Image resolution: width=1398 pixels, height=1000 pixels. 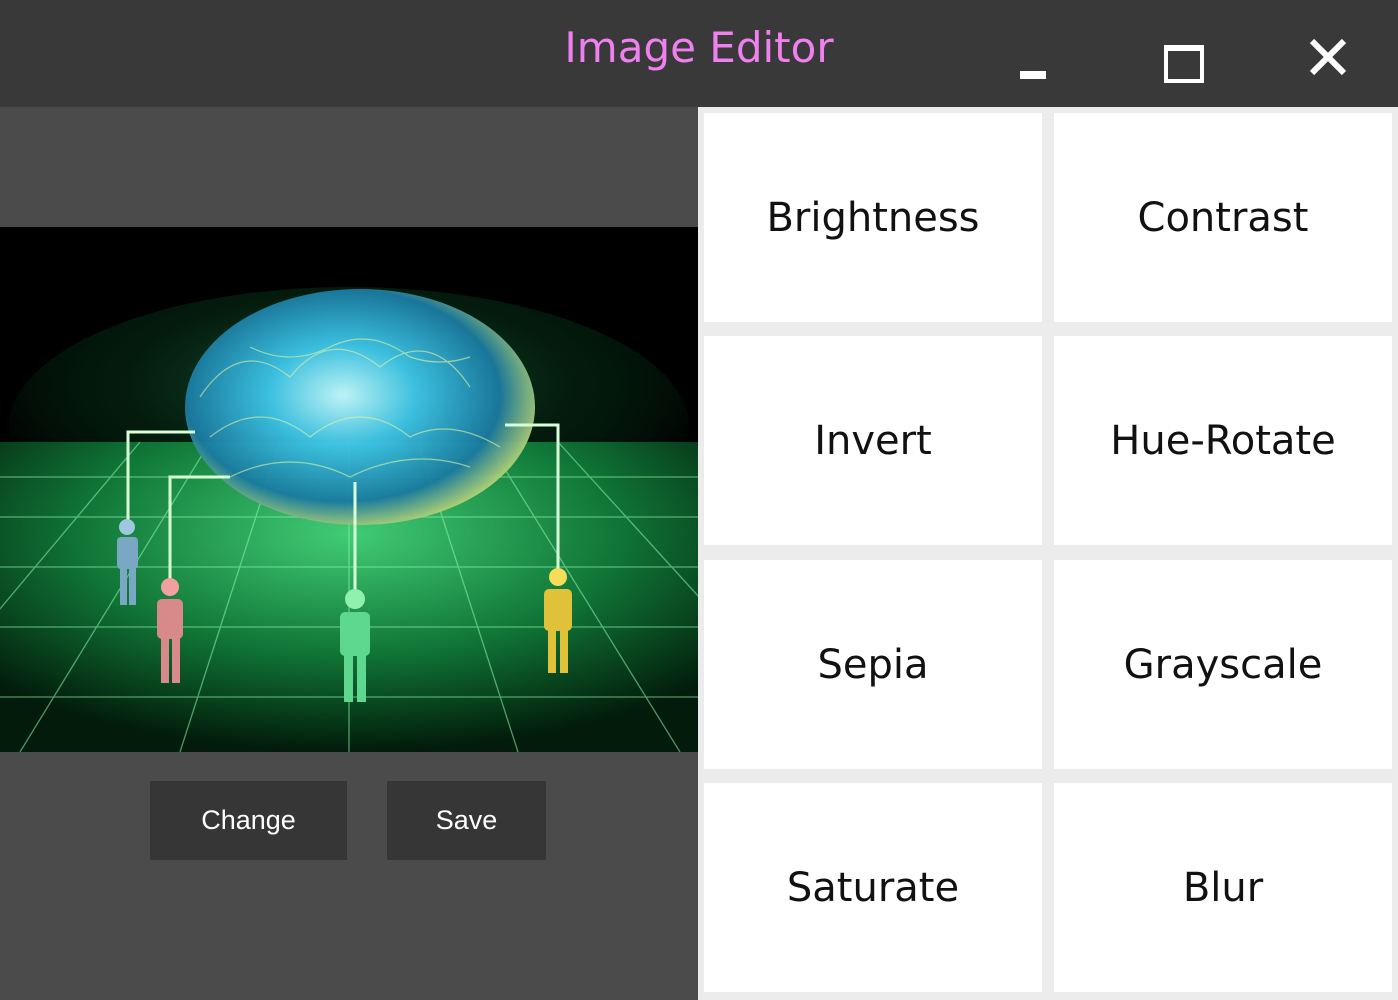 I want to click on grayscale-button: Grayscale, so click(x=1223, y=664).